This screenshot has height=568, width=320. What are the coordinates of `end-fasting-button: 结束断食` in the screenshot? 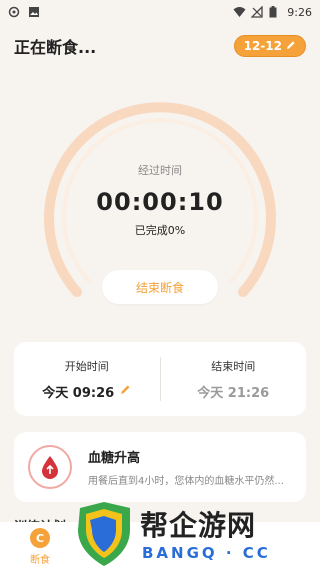 It's located at (160, 287).